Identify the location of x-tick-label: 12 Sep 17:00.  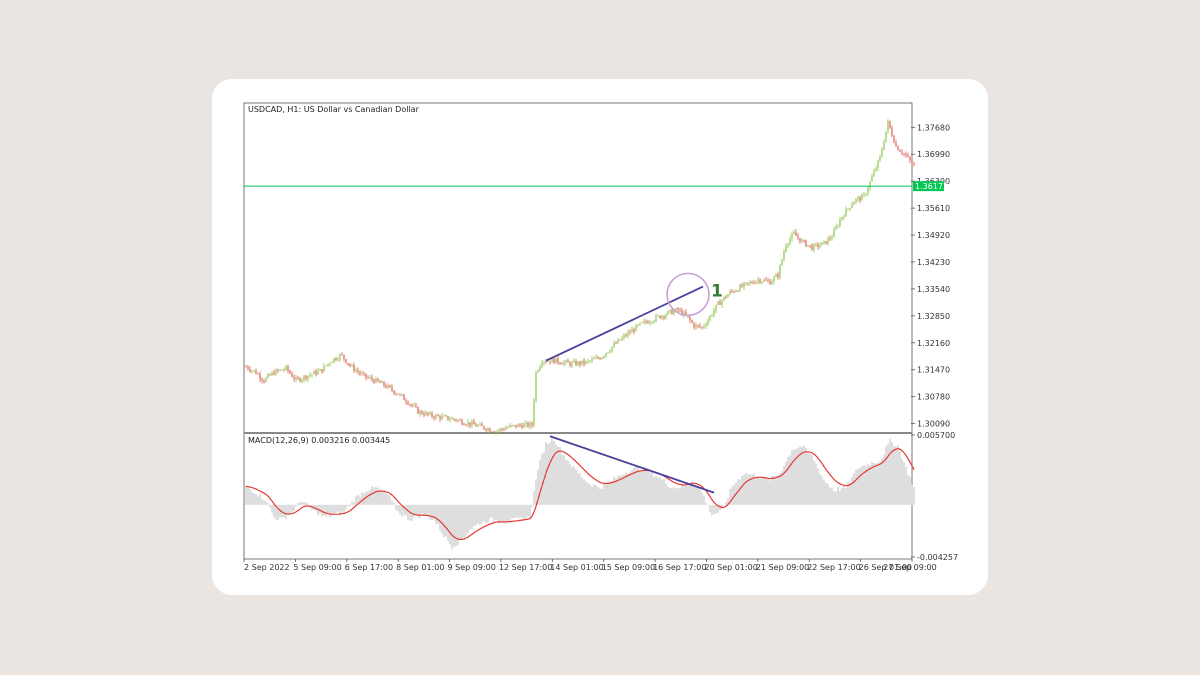
(525, 567).